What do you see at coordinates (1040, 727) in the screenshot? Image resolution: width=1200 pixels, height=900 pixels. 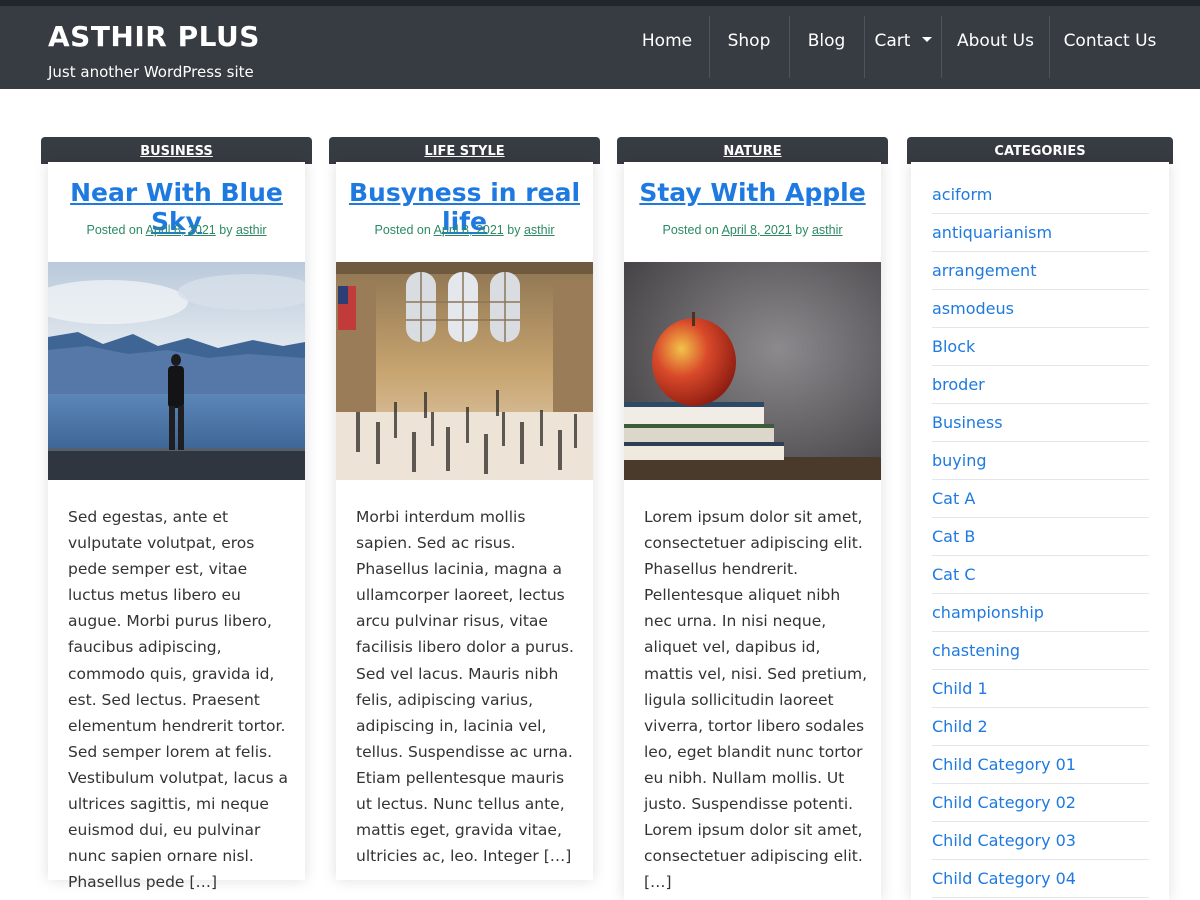 I see `category-link: Child 2` at bounding box center [1040, 727].